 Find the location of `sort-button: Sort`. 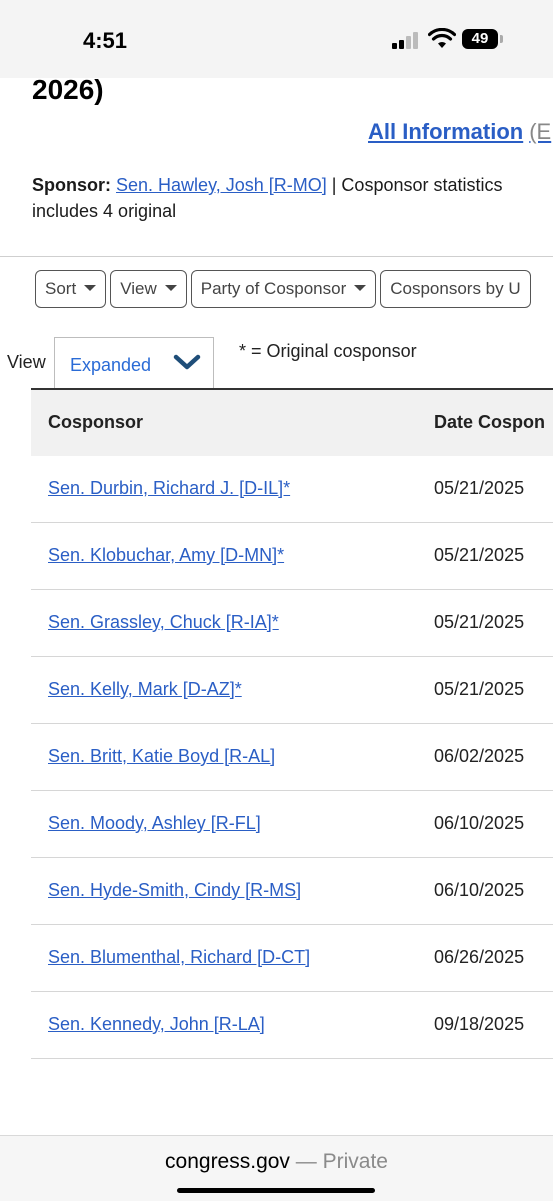

sort-button: Sort is located at coordinates (71, 289).